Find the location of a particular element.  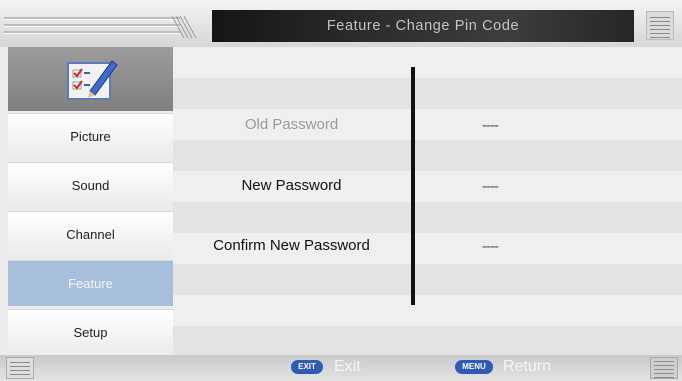

confirm-password-field: ---- is located at coordinates (490, 246).